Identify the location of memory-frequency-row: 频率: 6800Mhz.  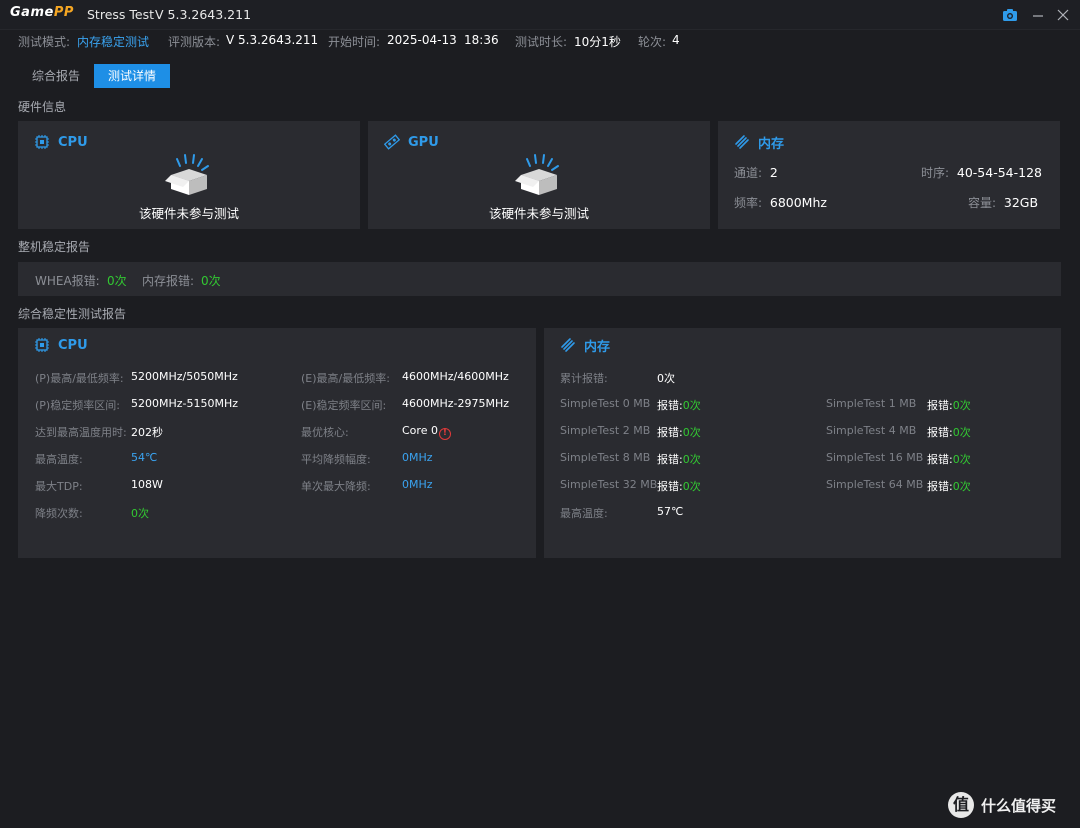
(780, 202).